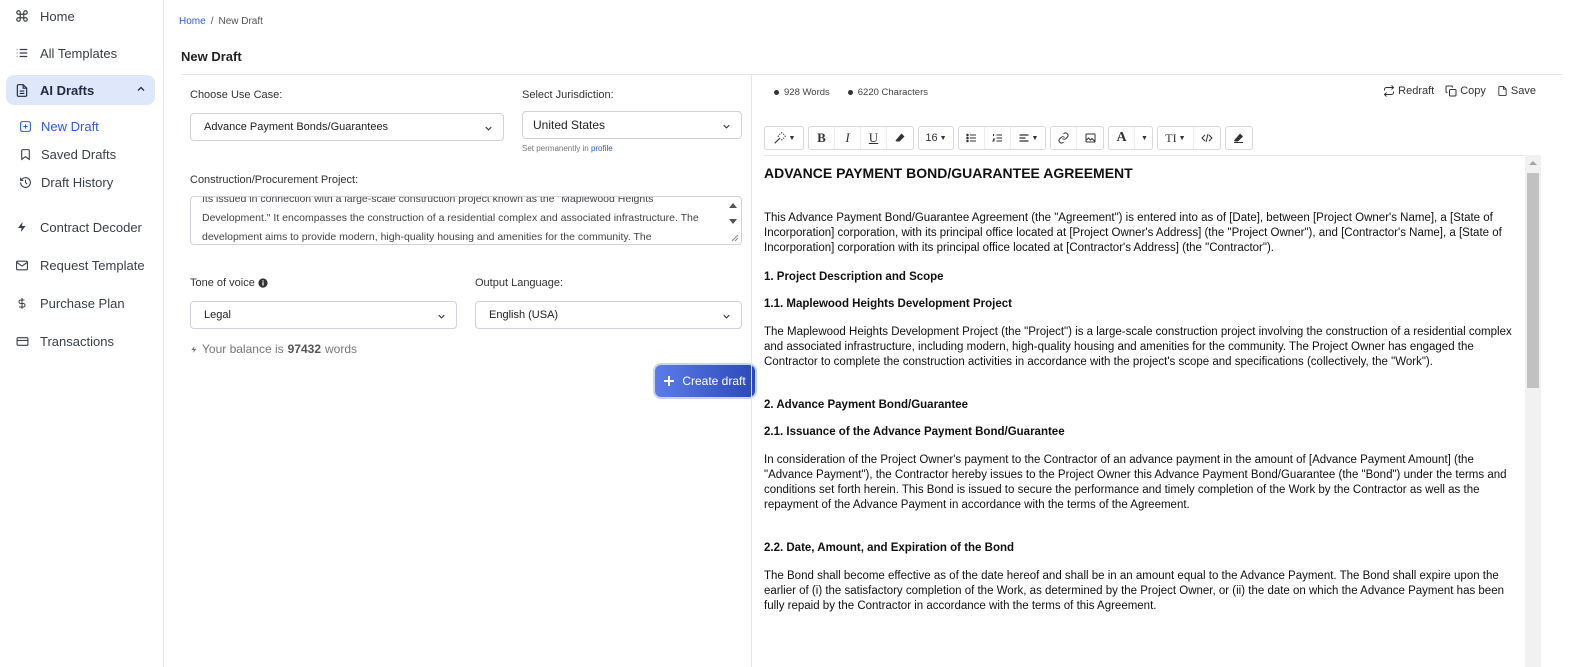 The image size is (1585, 667). I want to click on dollar-icon, so click(22, 303).